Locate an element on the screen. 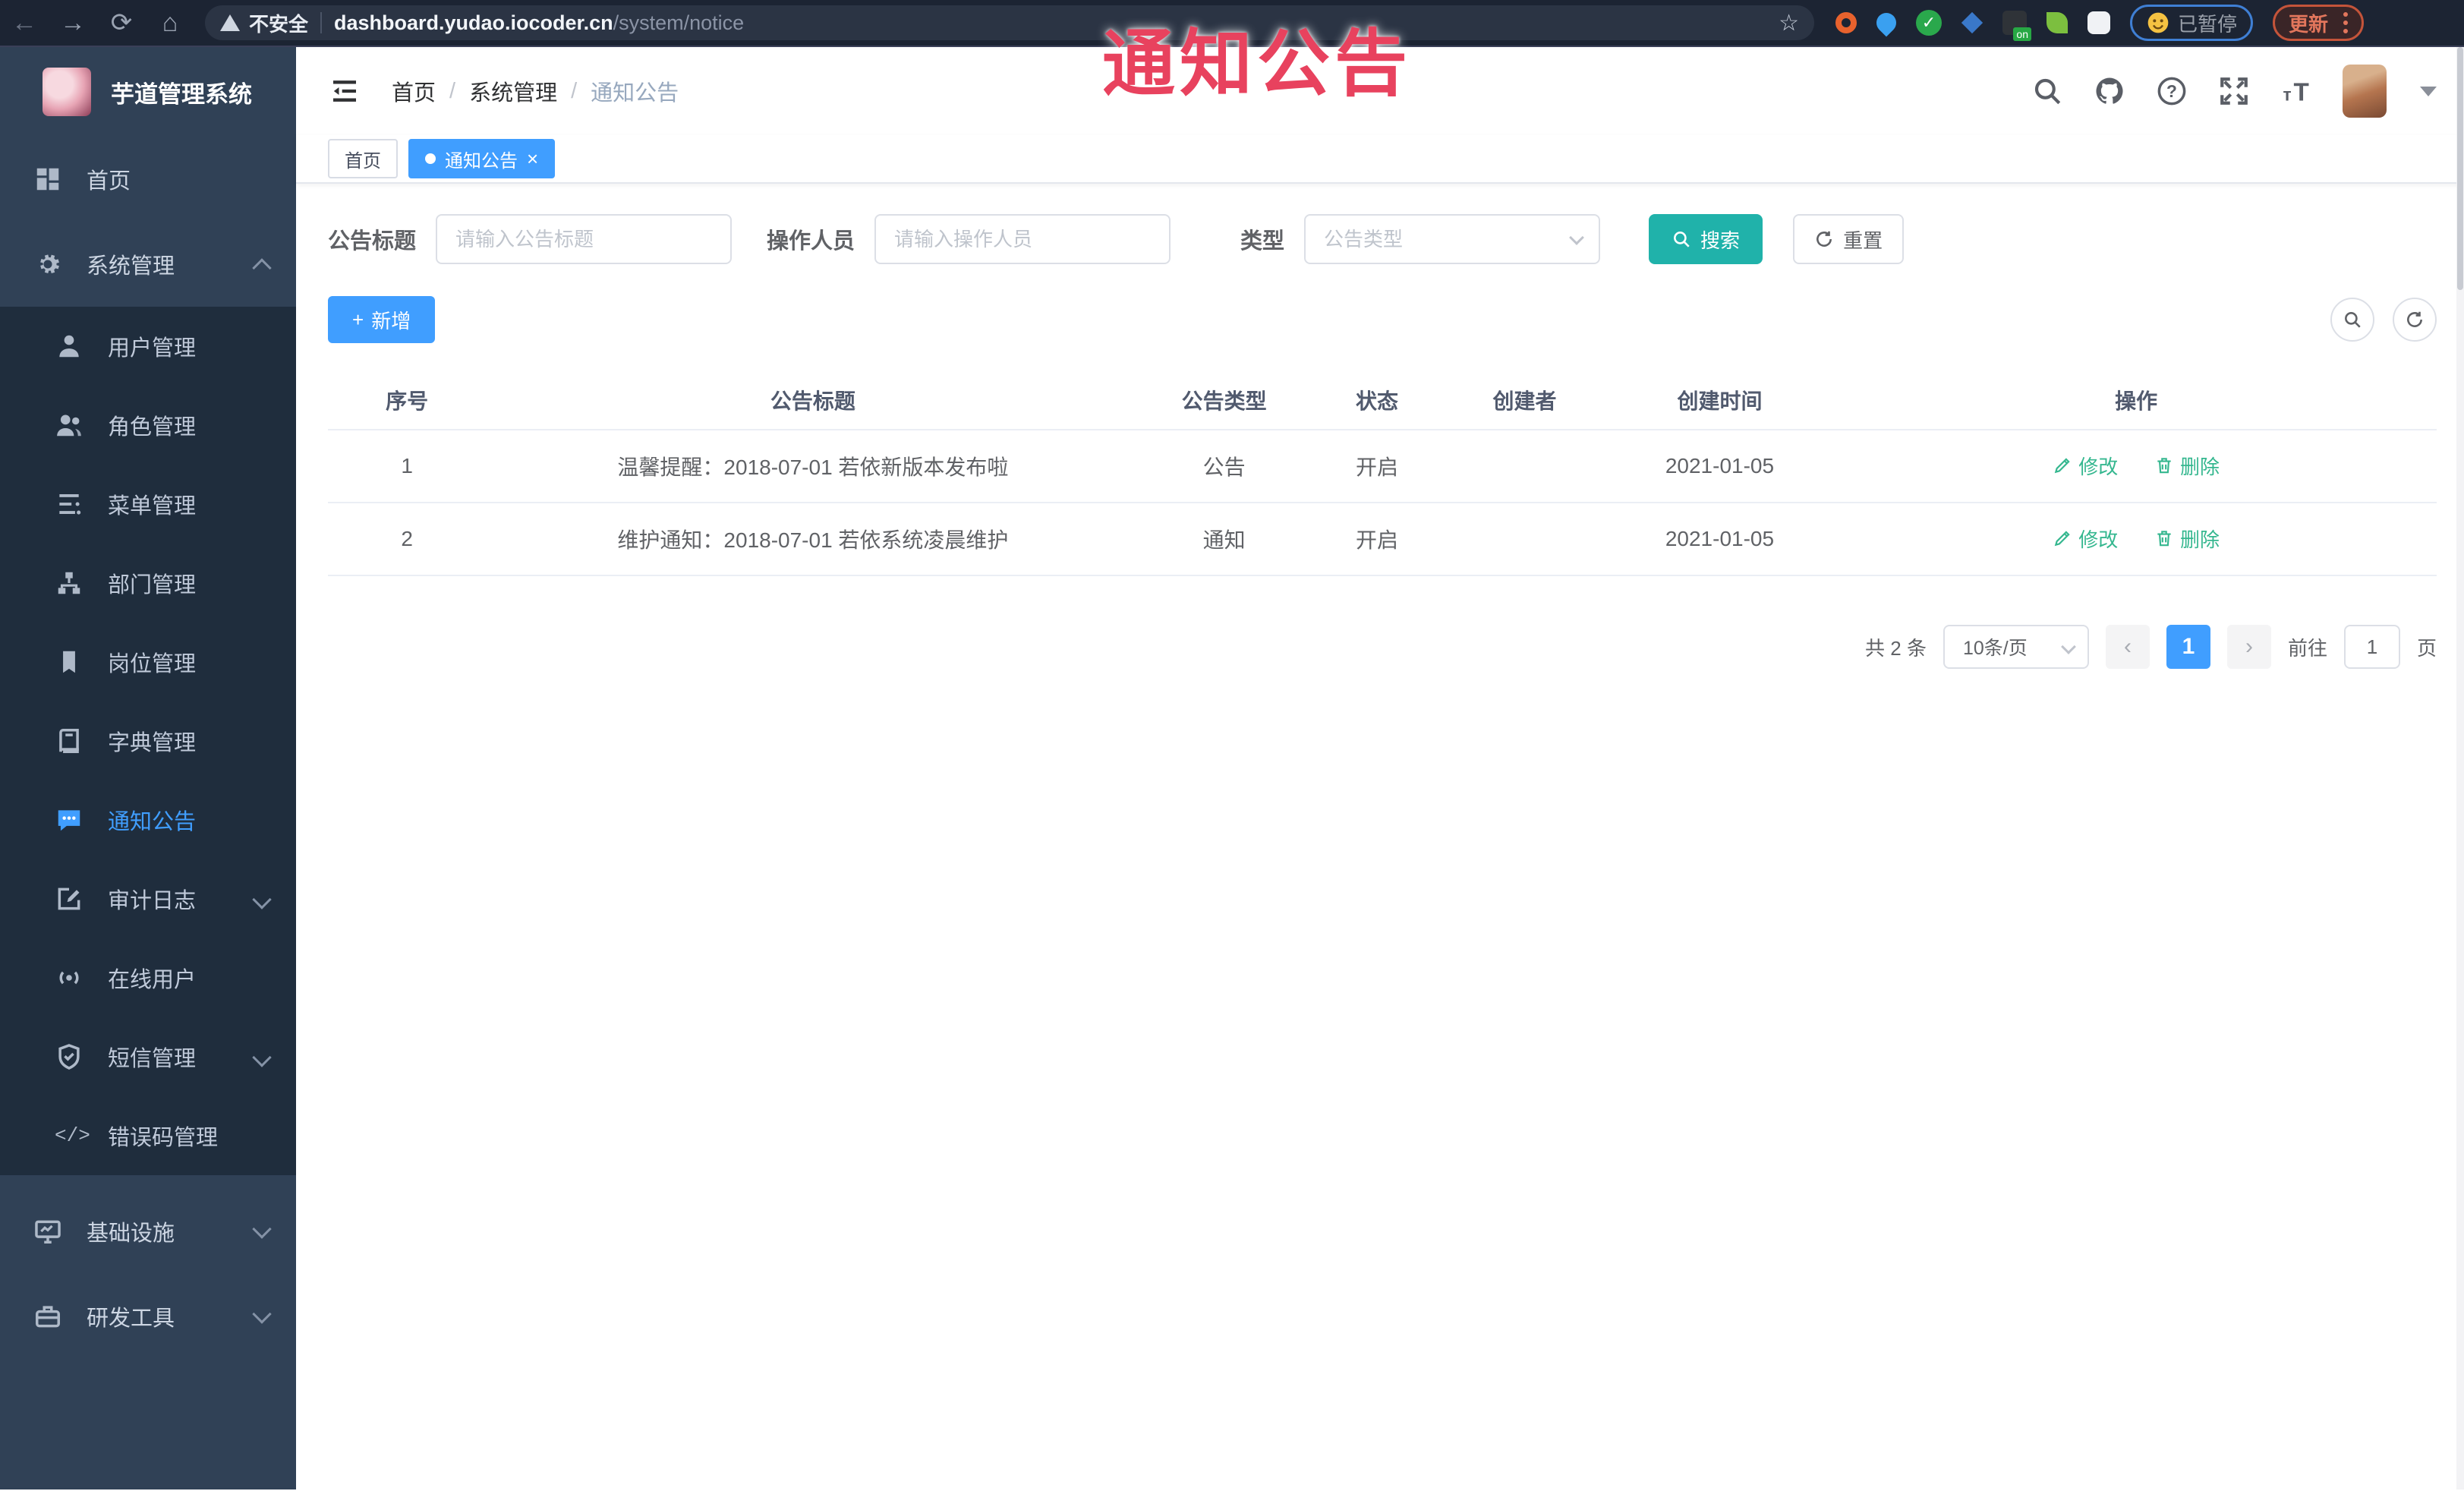 Image resolution: width=2464 pixels, height=1491 pixels. dictionary-book-icon is located at coordinates (69, 741).